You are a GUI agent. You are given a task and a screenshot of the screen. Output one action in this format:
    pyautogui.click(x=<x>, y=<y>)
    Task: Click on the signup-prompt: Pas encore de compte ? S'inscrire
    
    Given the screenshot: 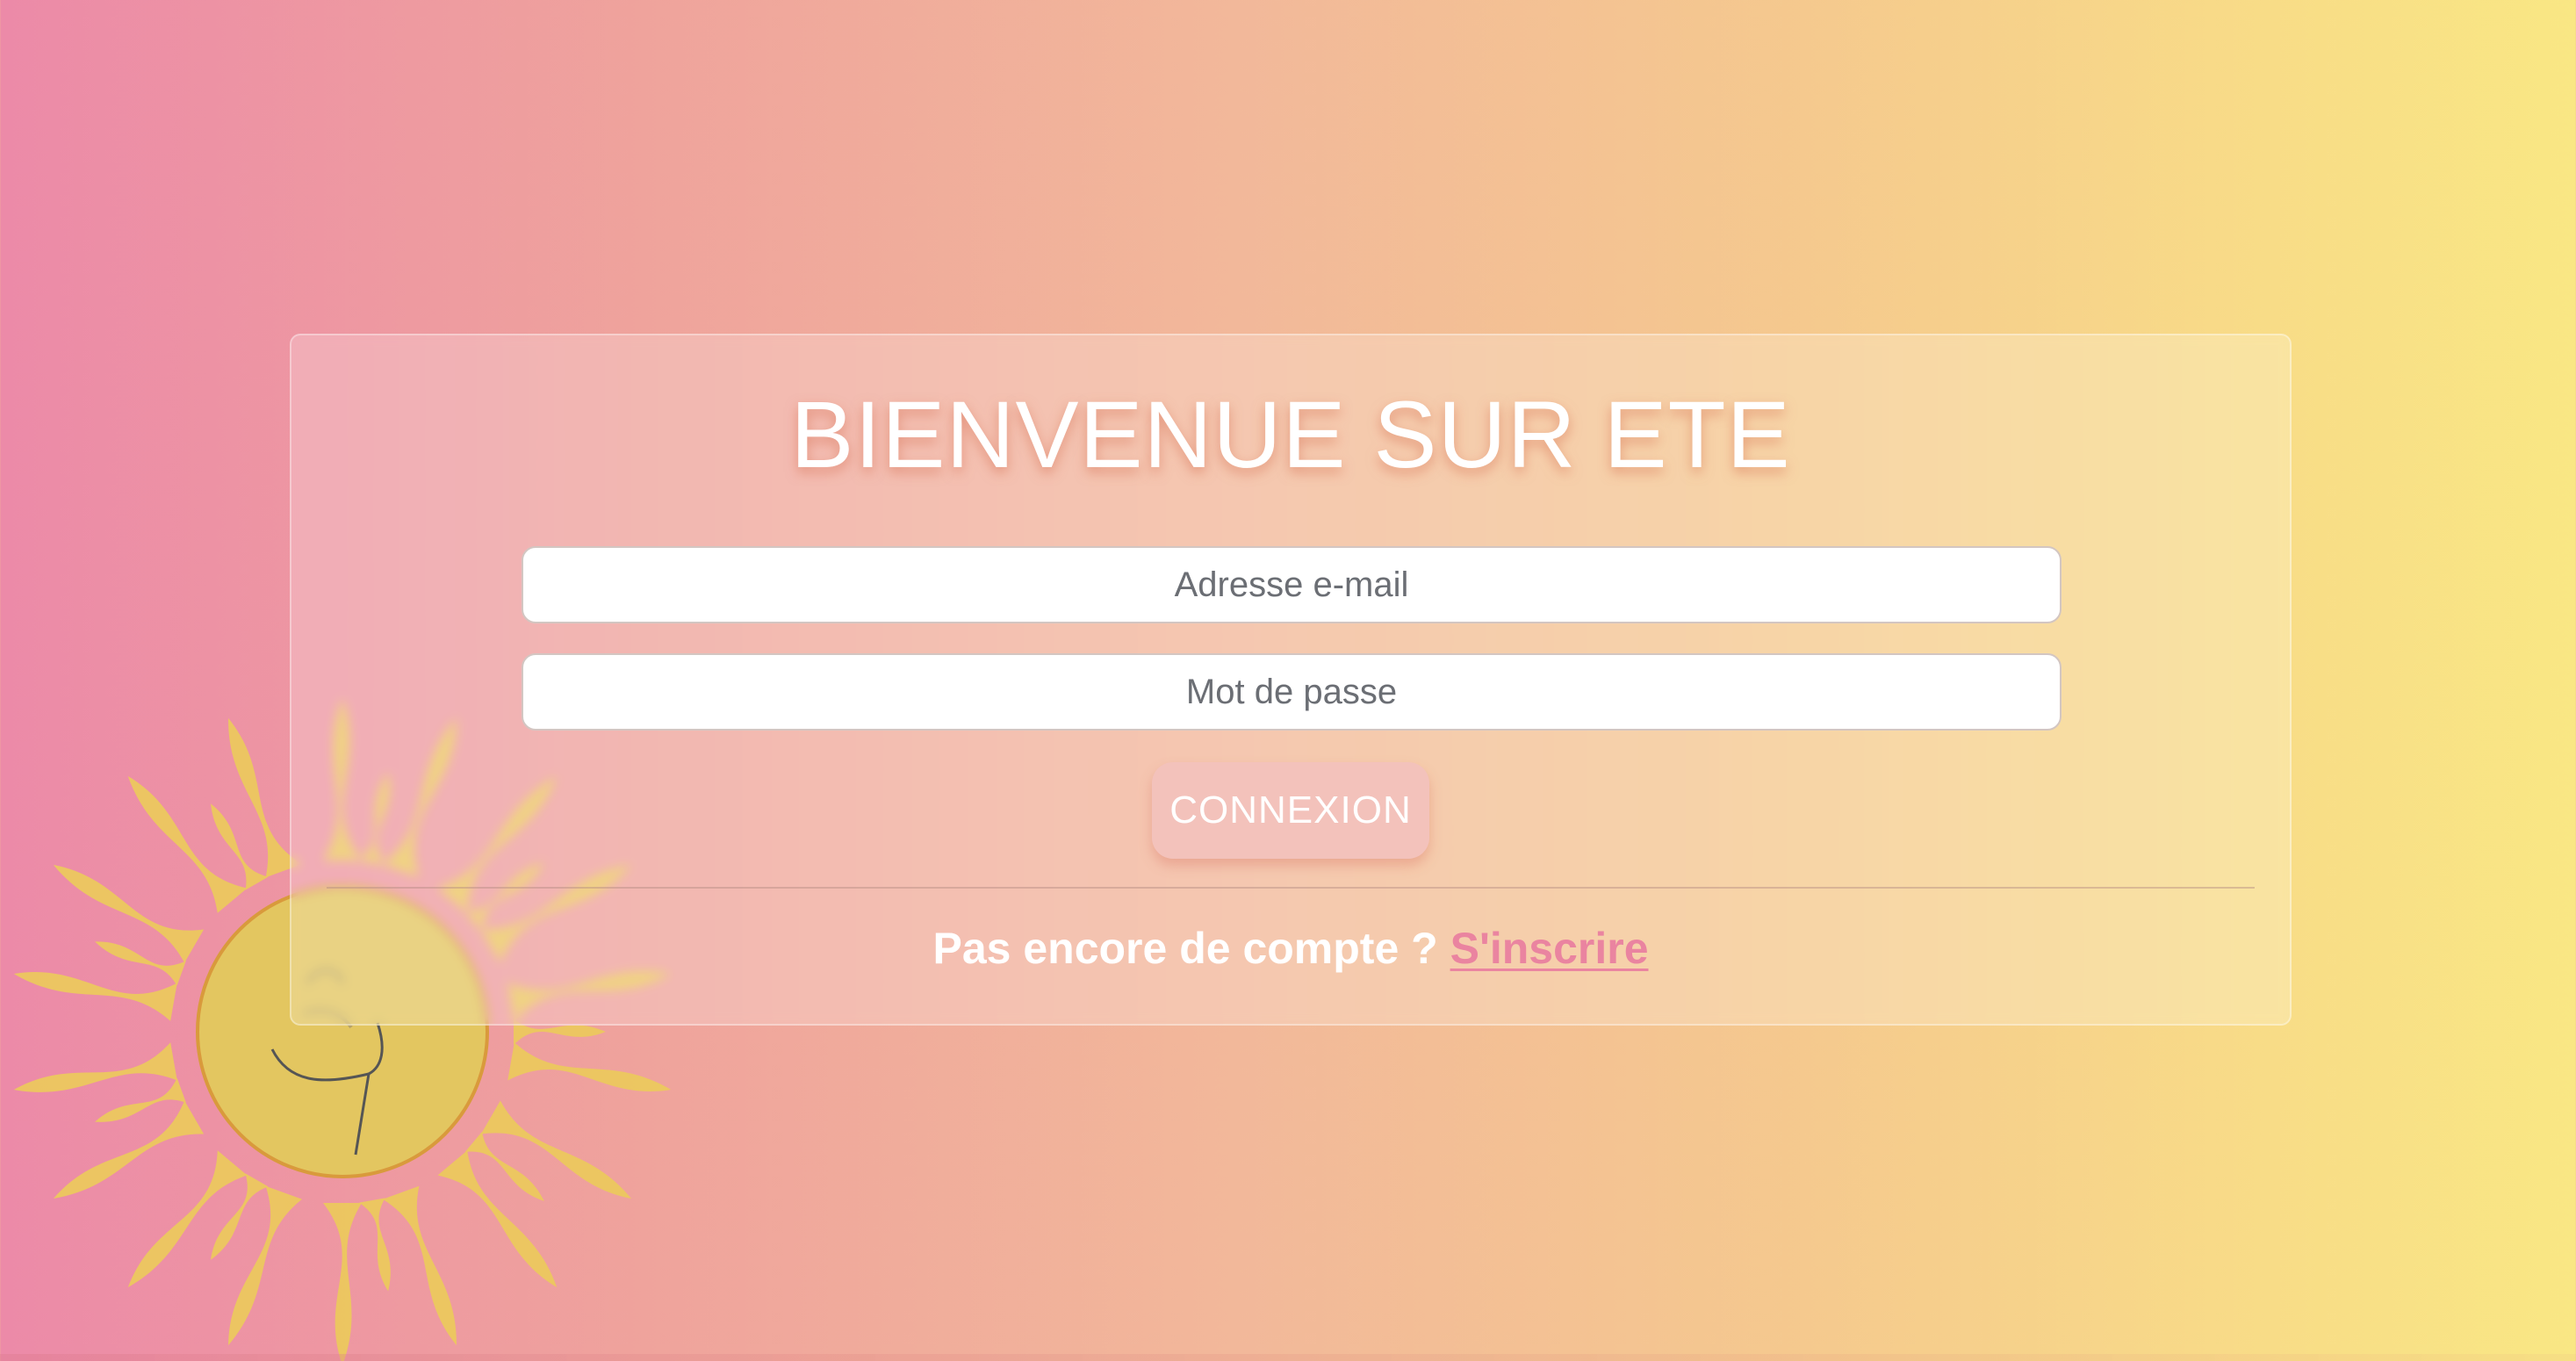 What is the action you would take?
    pyautogui.click(x=1290, y=949)
    